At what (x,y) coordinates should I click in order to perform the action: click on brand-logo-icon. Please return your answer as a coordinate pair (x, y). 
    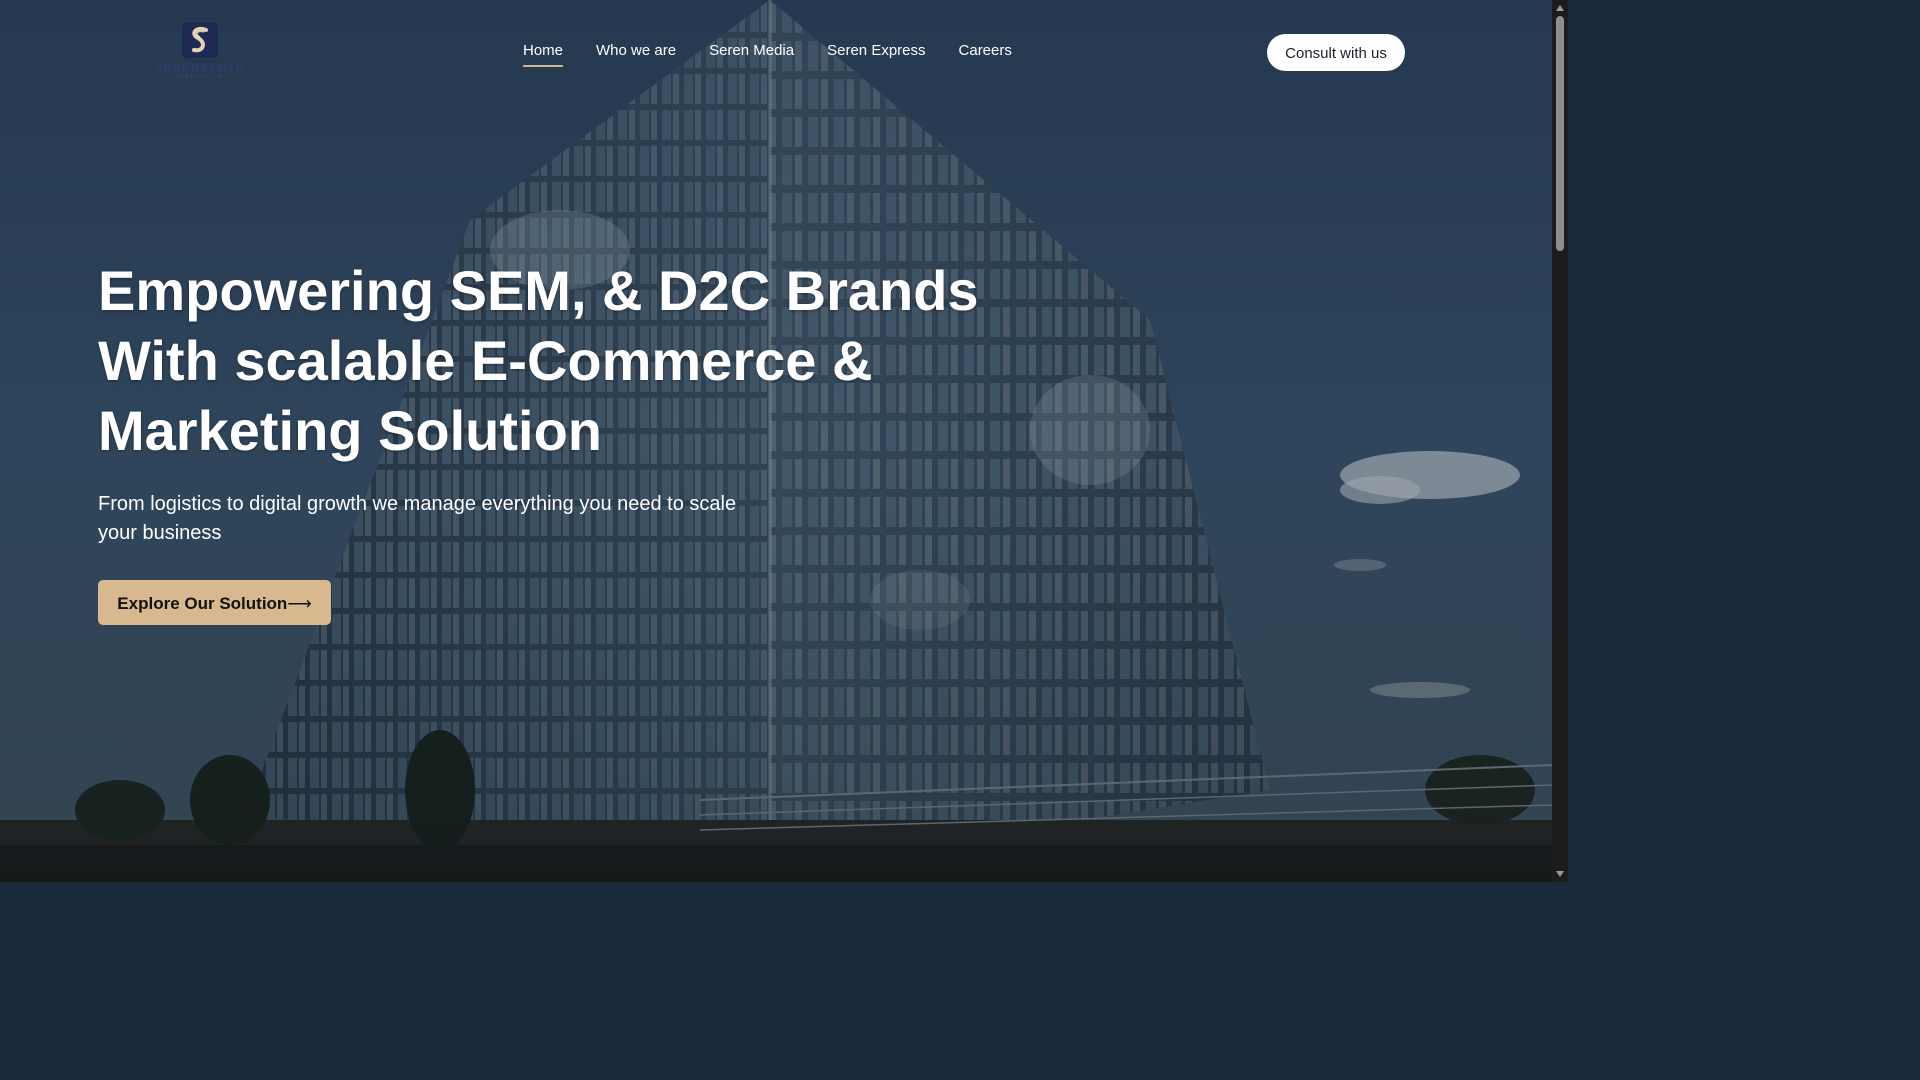
    Looking at the image, I should click on (200, 40).